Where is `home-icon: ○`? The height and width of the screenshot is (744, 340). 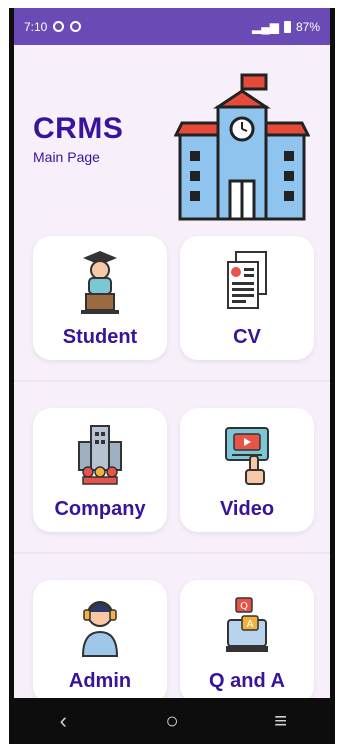 home-icon: ○ is located at coordinates (172, 721).